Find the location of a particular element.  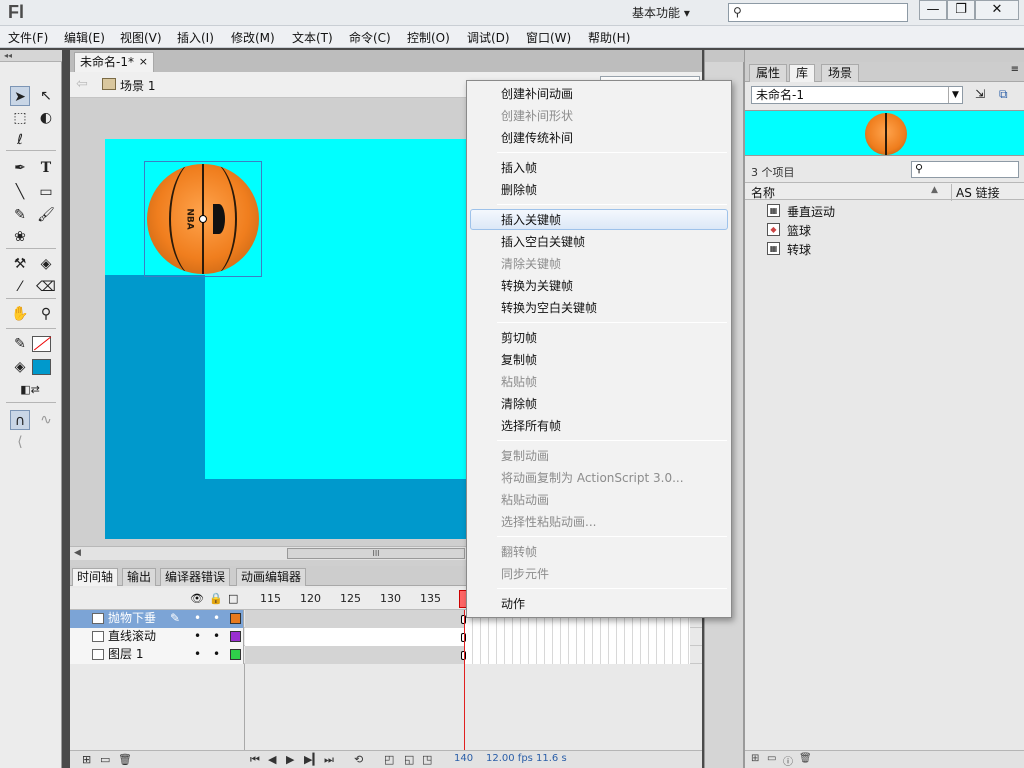

menu-commands: 命令(C) is located at coordinates (370, 37).